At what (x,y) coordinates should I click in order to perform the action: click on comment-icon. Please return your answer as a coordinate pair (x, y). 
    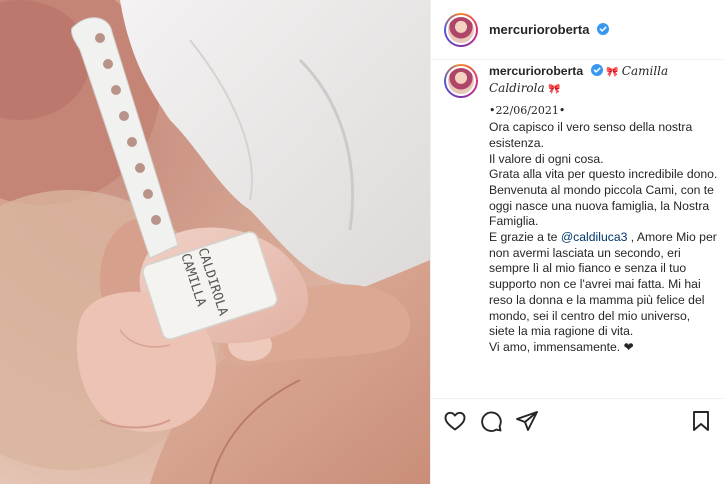
    Looking at the image, I should click on (491, 421).